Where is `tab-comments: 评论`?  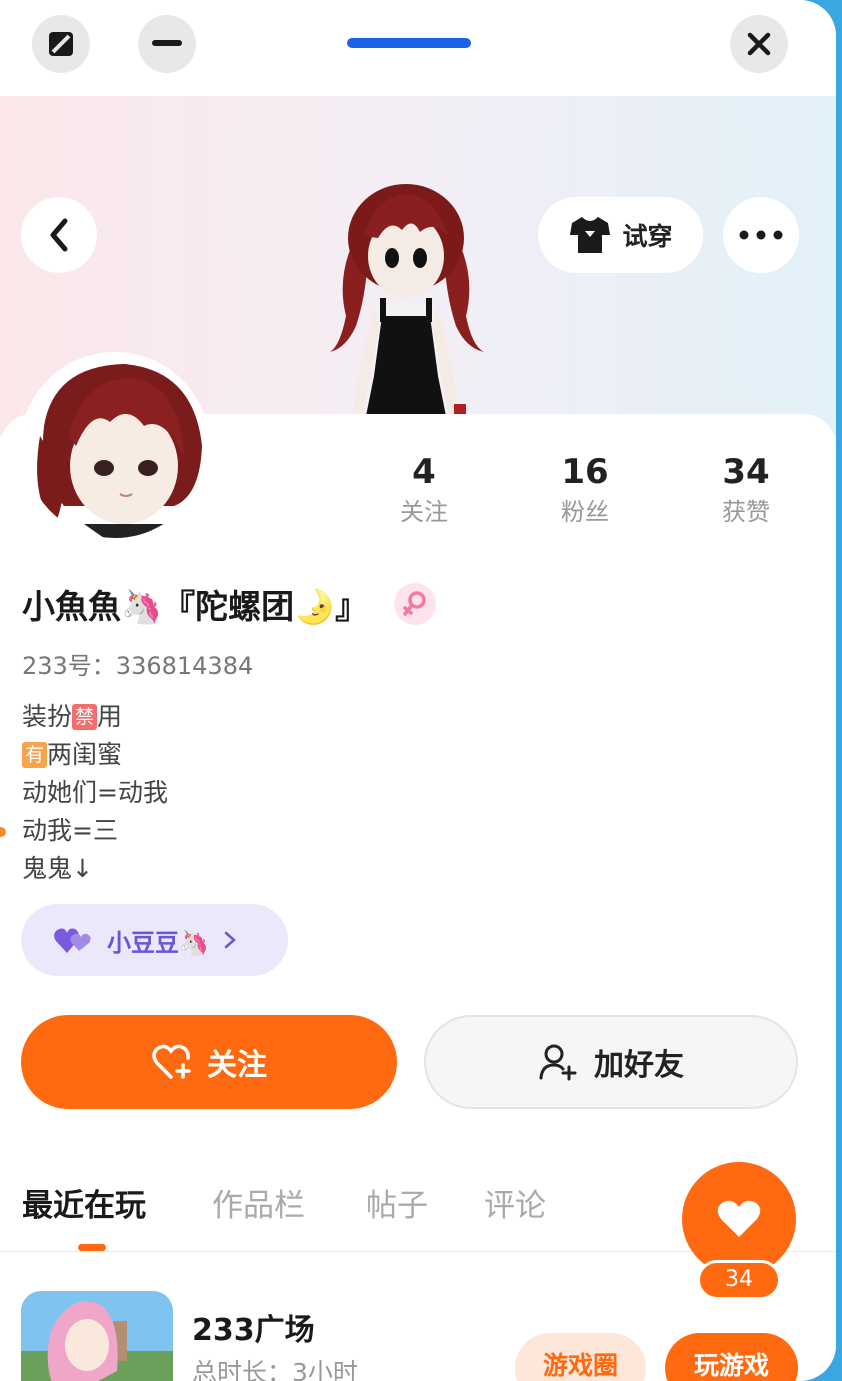 tab-comments: 评论 is located at coordinates (515, 1202).